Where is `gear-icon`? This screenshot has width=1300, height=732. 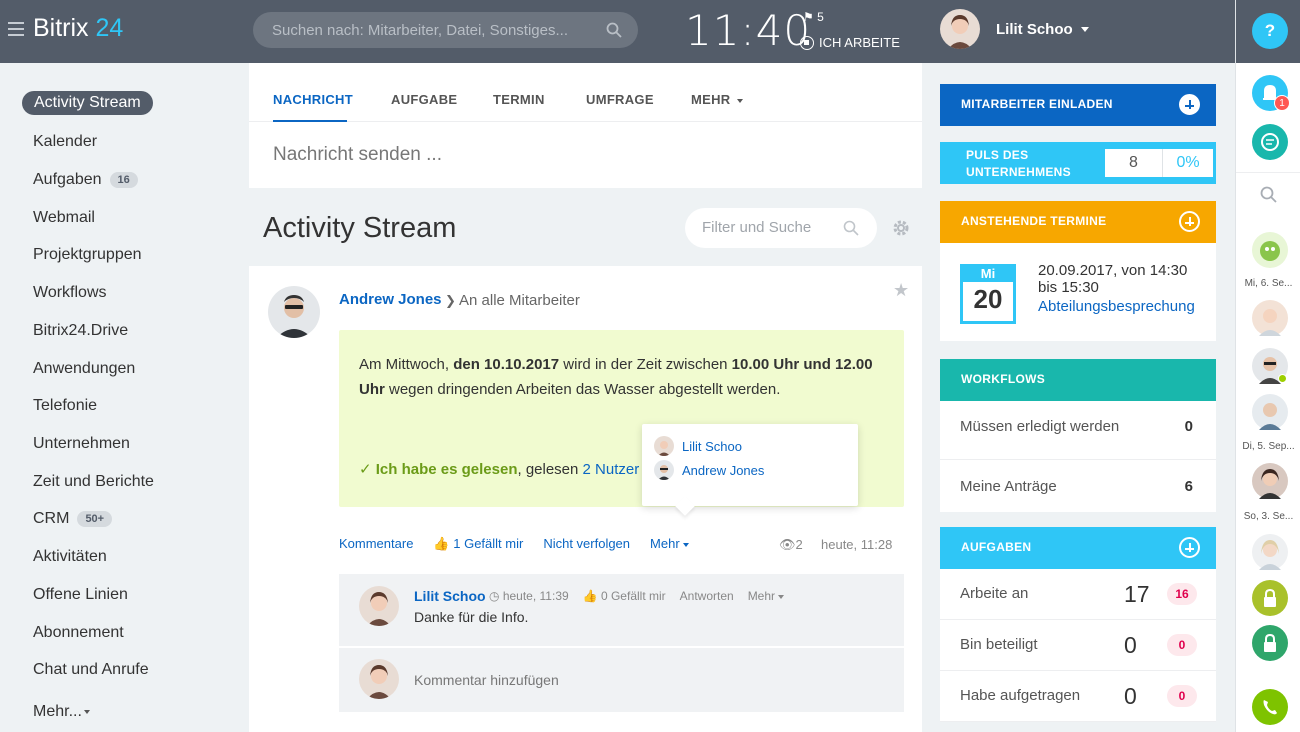 gear-icon is located at coordinates (901, 228).